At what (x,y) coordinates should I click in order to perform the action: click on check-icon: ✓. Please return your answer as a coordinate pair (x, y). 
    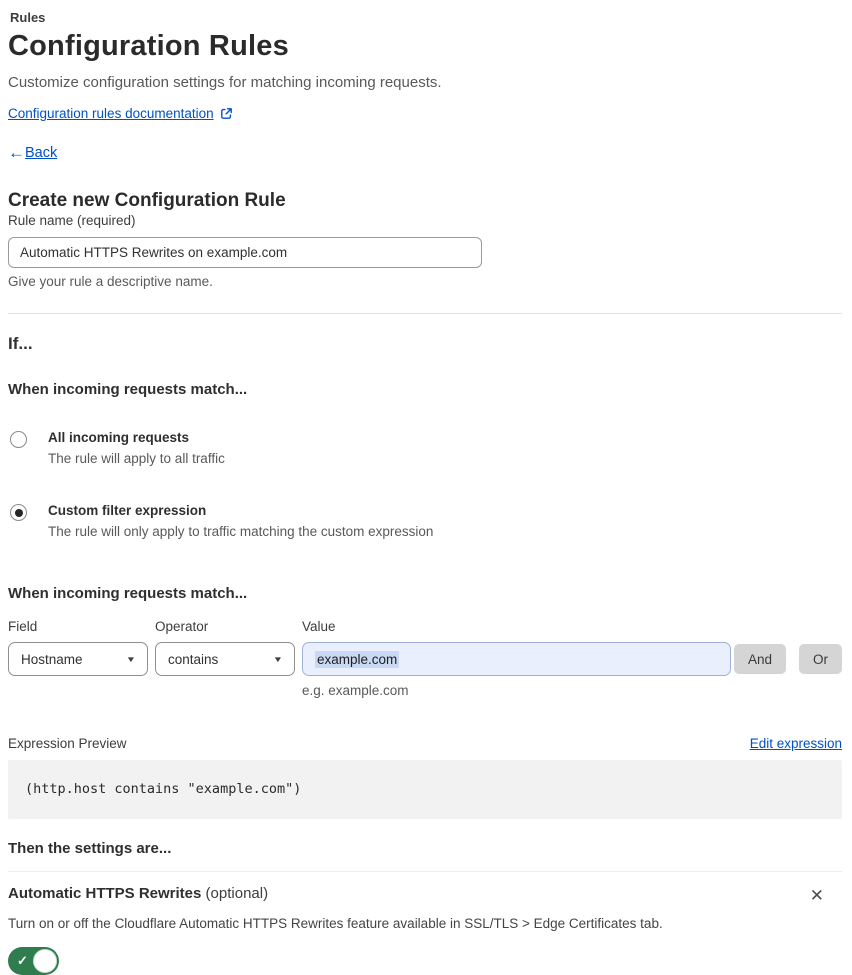
    Looking at the image, I should click on (22, 960).